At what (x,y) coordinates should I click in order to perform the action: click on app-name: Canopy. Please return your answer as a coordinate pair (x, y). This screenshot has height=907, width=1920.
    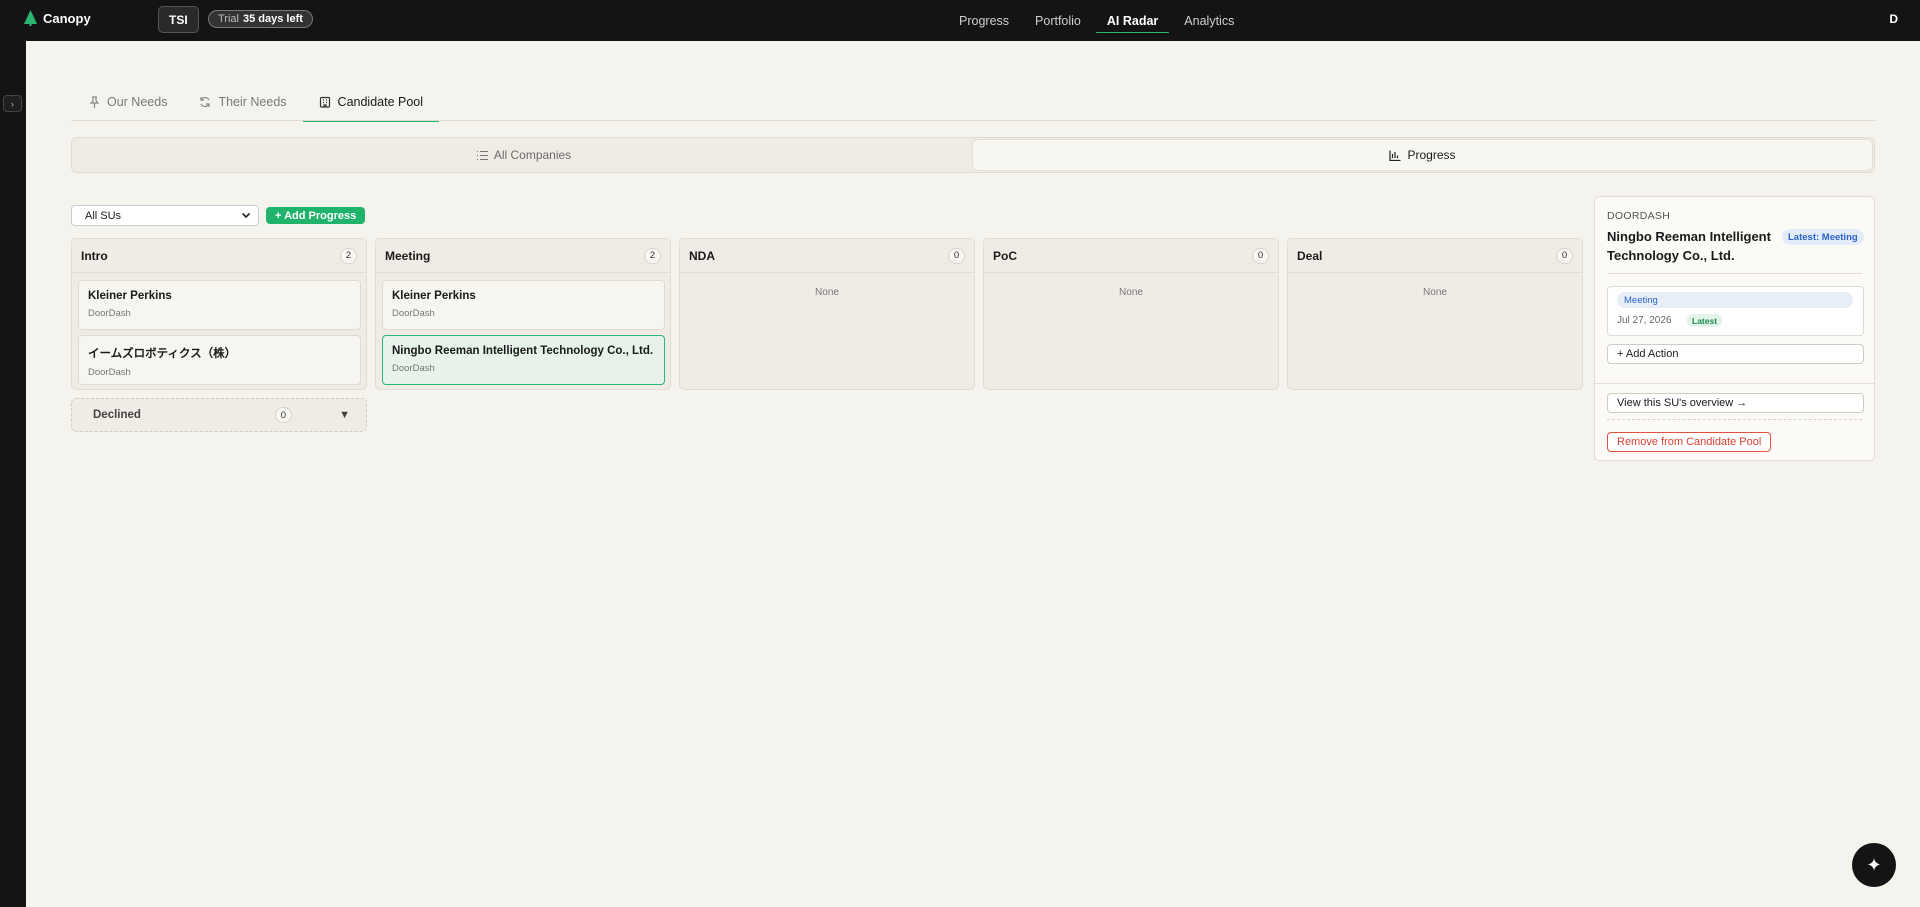
    Looking at the image, I should click on (67, 18).